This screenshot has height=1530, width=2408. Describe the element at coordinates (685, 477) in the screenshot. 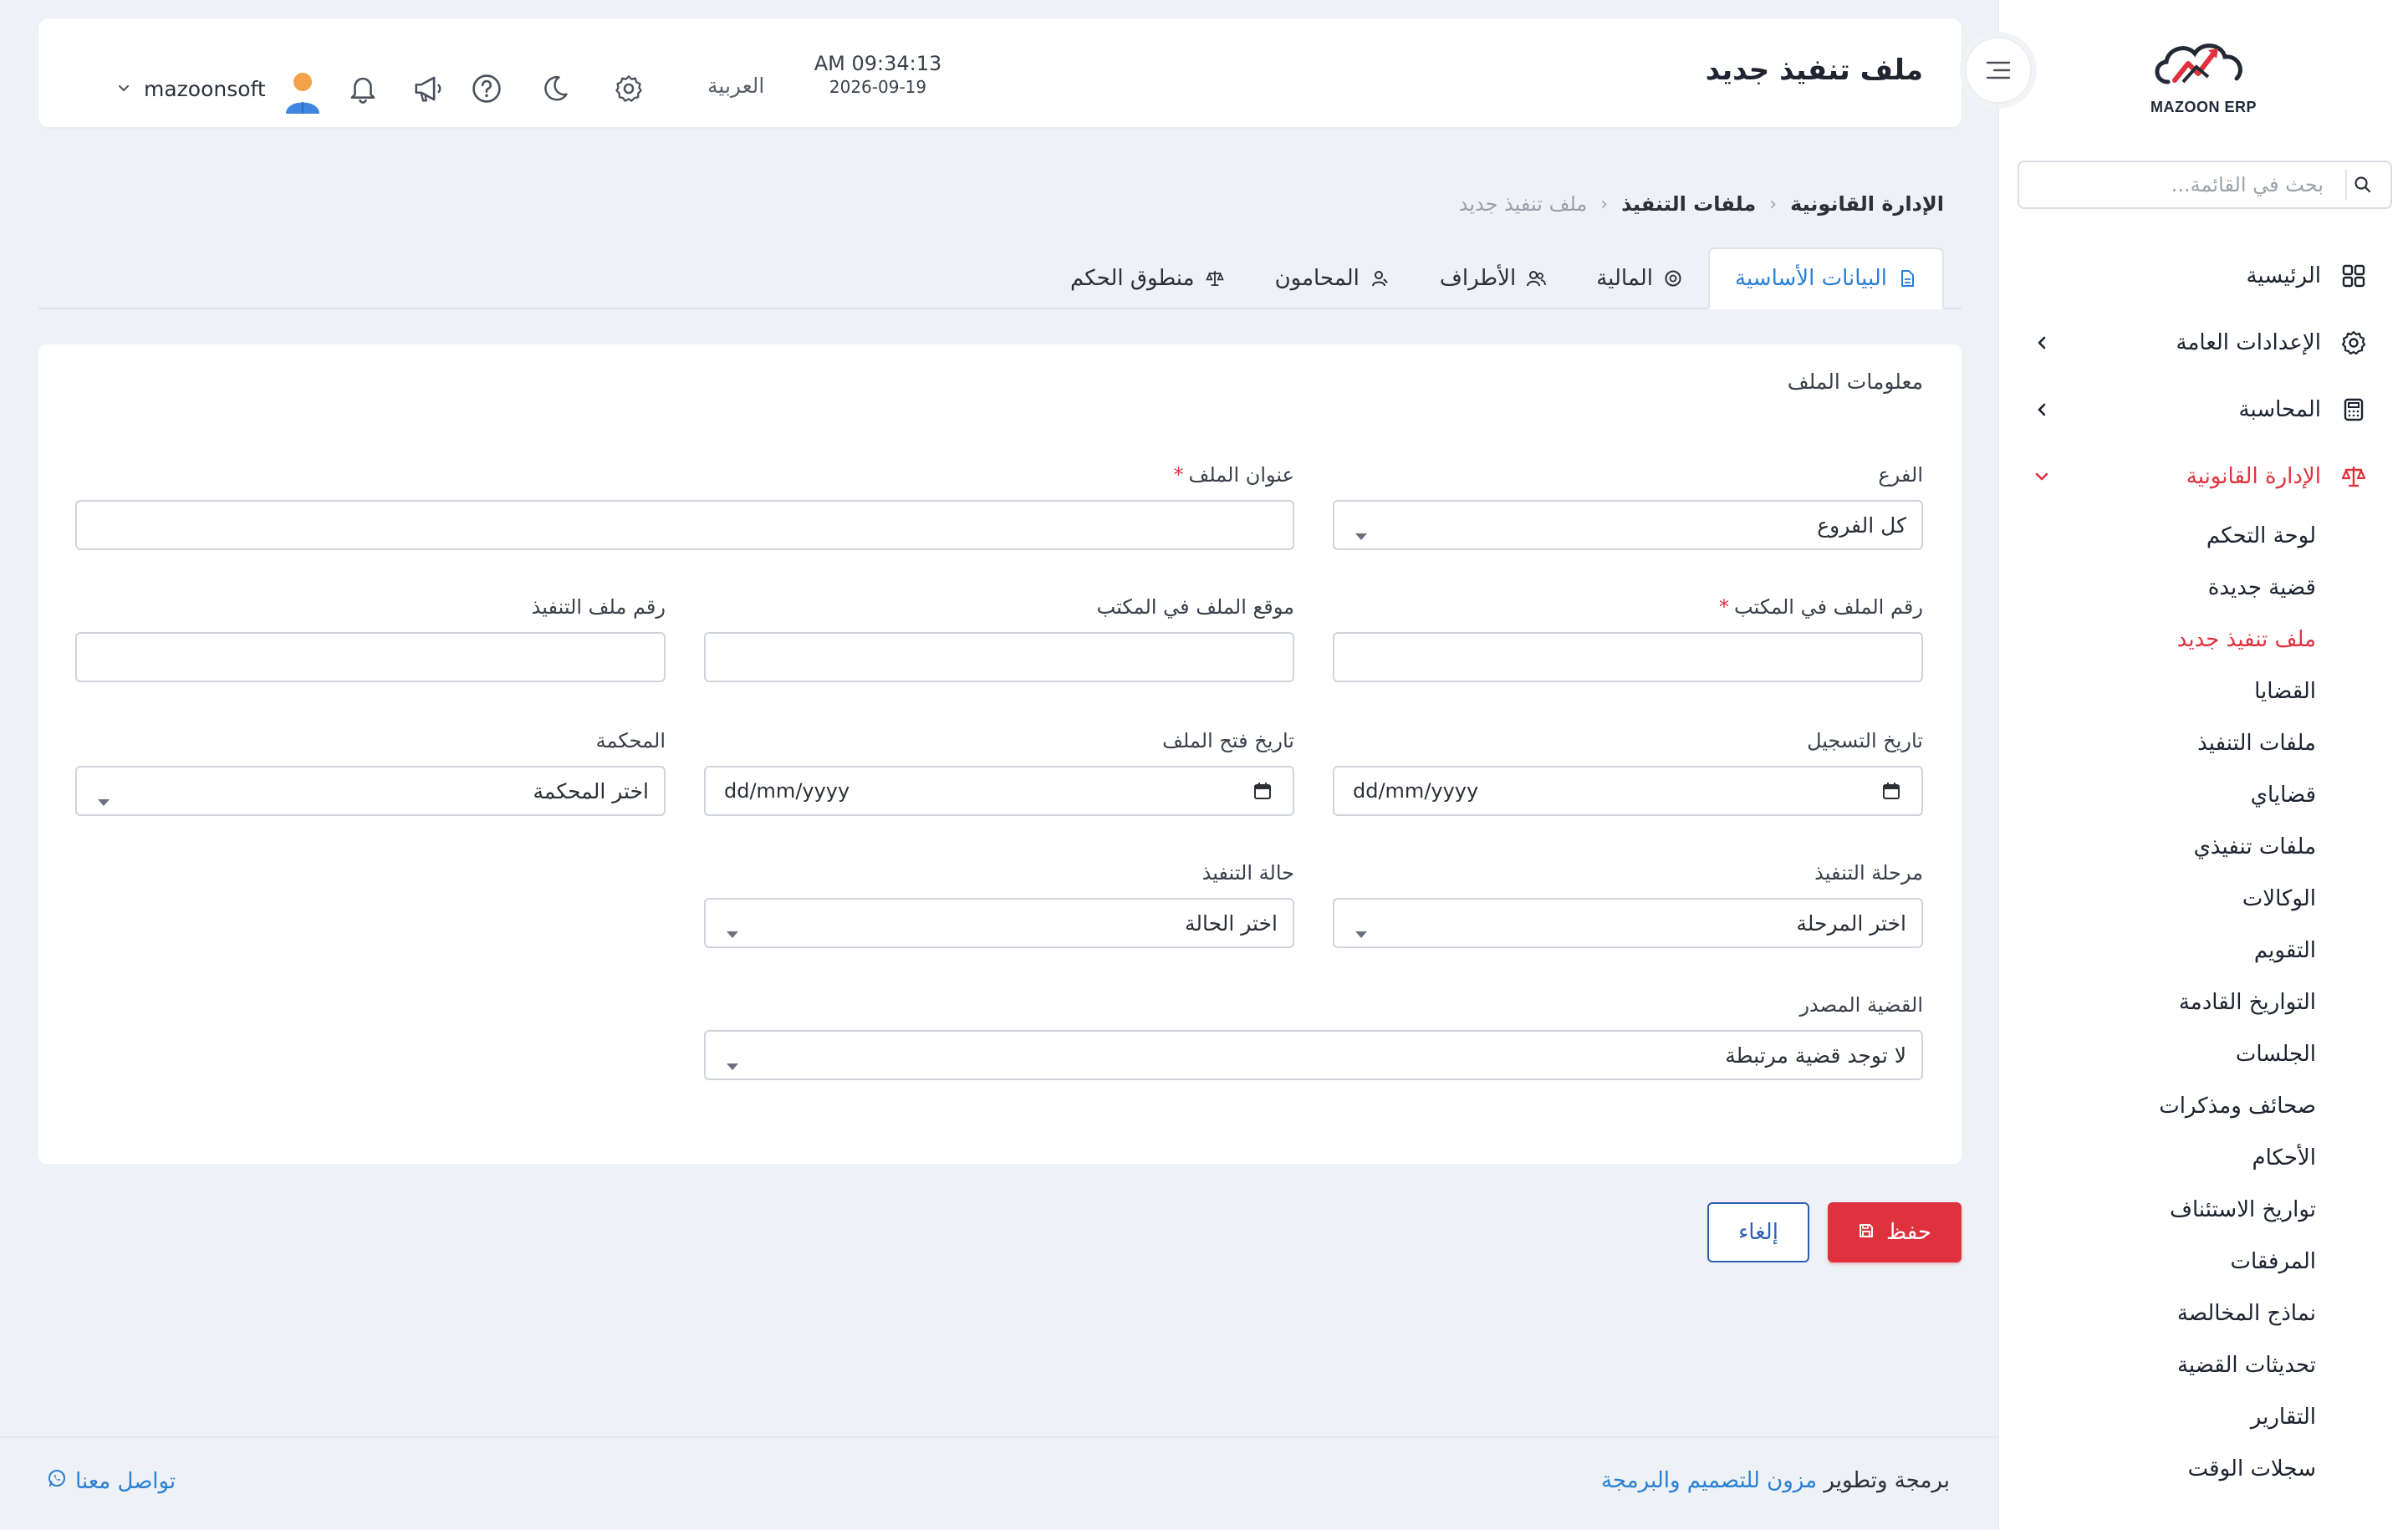

I see `file-title-label: عنوان الملف*` at that location.